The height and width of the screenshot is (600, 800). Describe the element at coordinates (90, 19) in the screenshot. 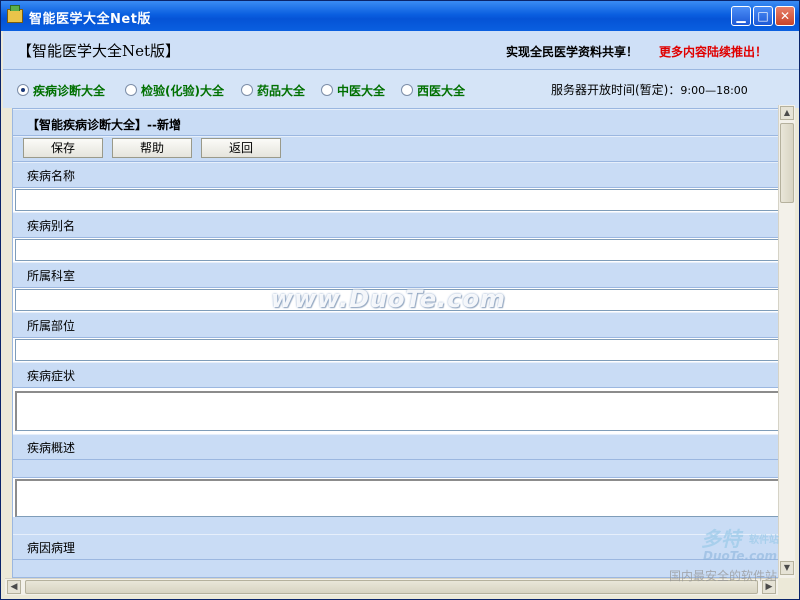

I see `window-title: 智能医学大全Net版` at that location.